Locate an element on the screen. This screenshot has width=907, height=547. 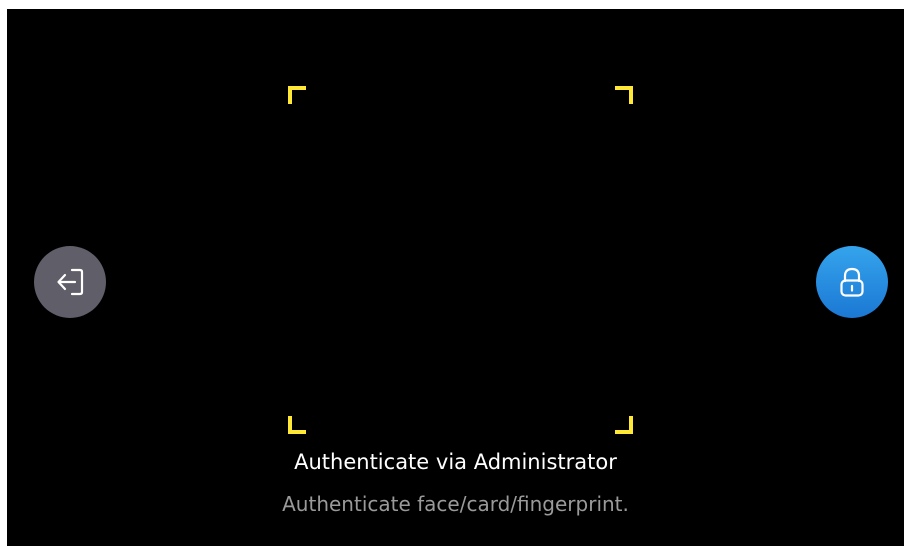
face-frame-corner-bottom-left is located at coordinates (297, 425).